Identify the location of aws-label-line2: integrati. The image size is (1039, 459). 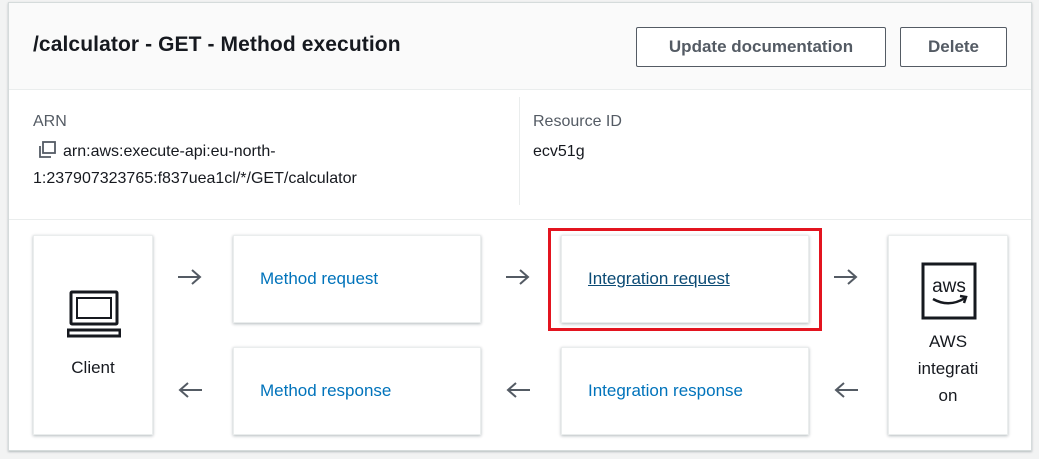
(948, 368).